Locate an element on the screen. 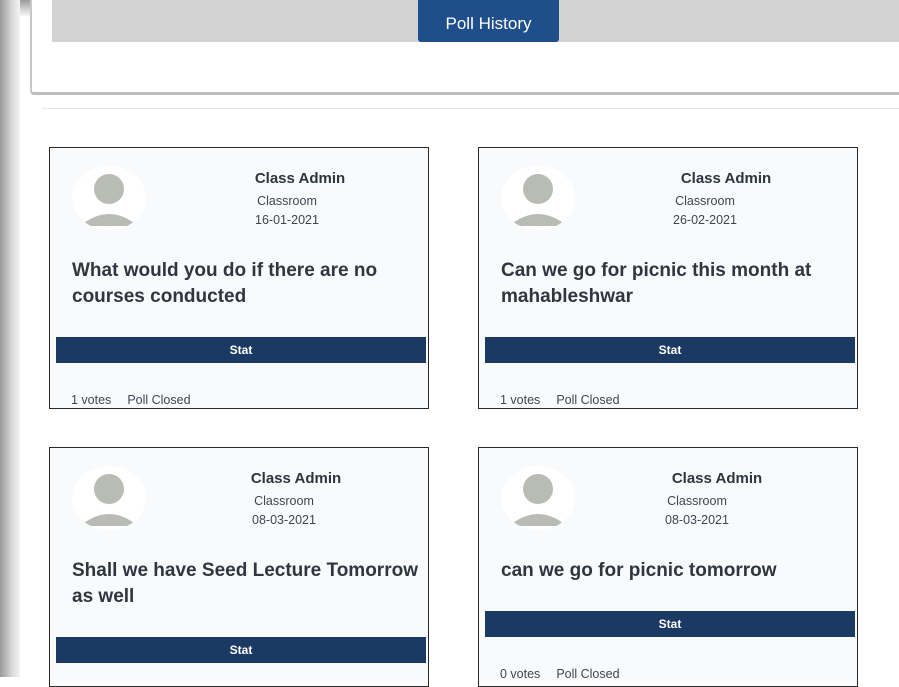 The width and height of the screenshot is (899, 687). window-shadow-left is located at coordinates (10, 338).